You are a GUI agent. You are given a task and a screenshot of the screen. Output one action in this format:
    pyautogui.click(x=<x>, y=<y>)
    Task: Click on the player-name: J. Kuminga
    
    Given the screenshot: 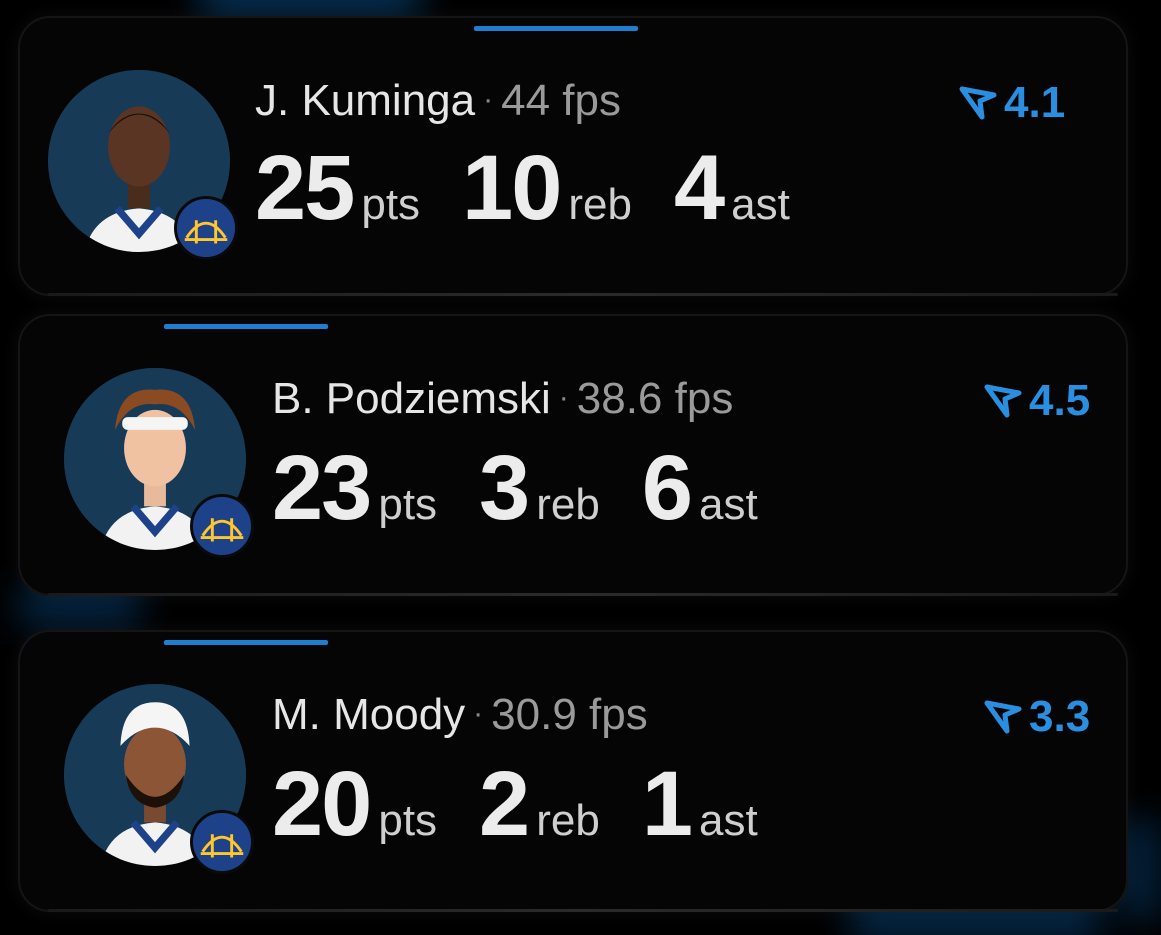 What is the action you would take?
    pyautogui.click(x=365, y=100)
    